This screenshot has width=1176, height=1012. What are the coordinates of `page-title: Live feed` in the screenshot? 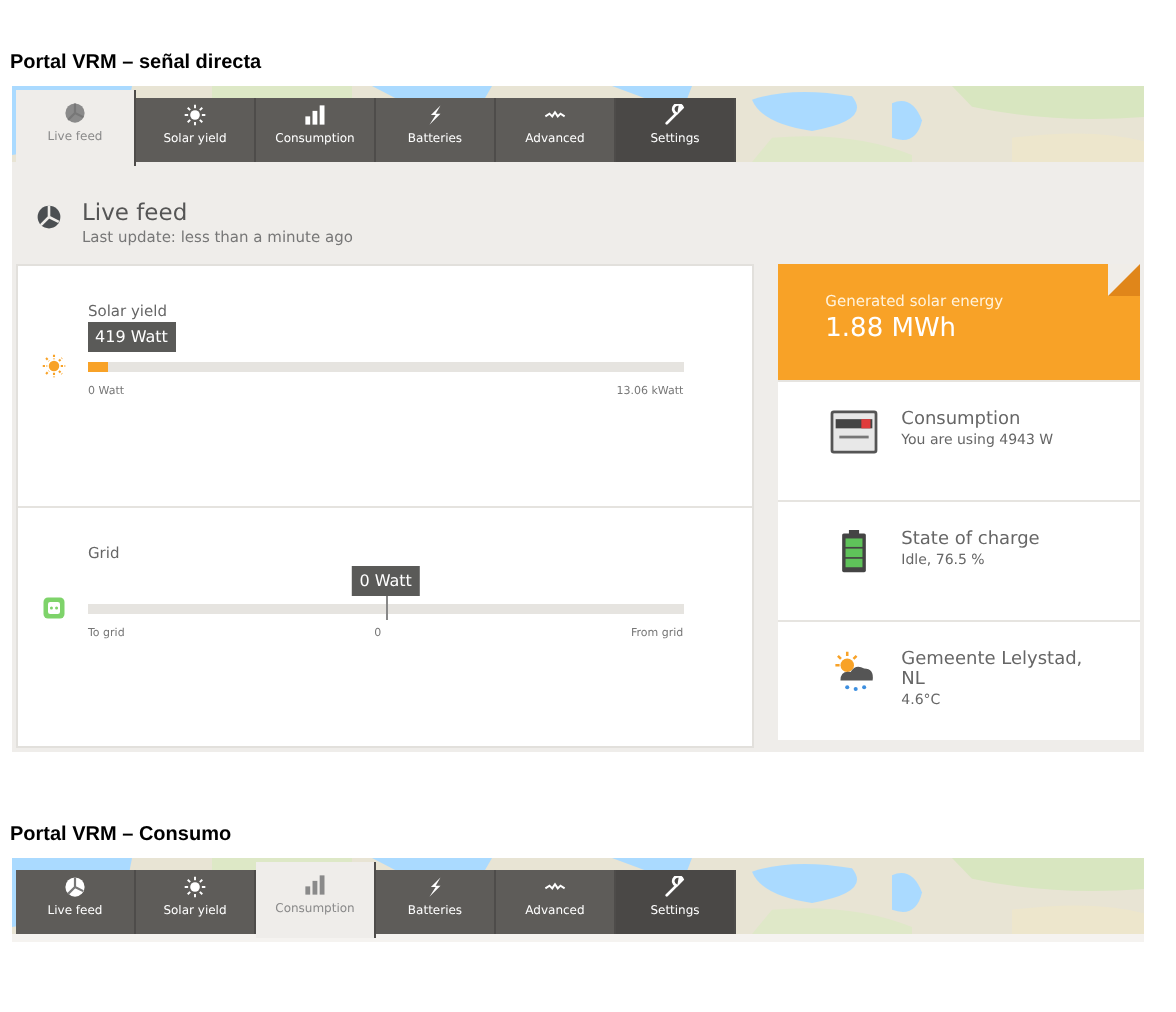 It's located at (136, 212).